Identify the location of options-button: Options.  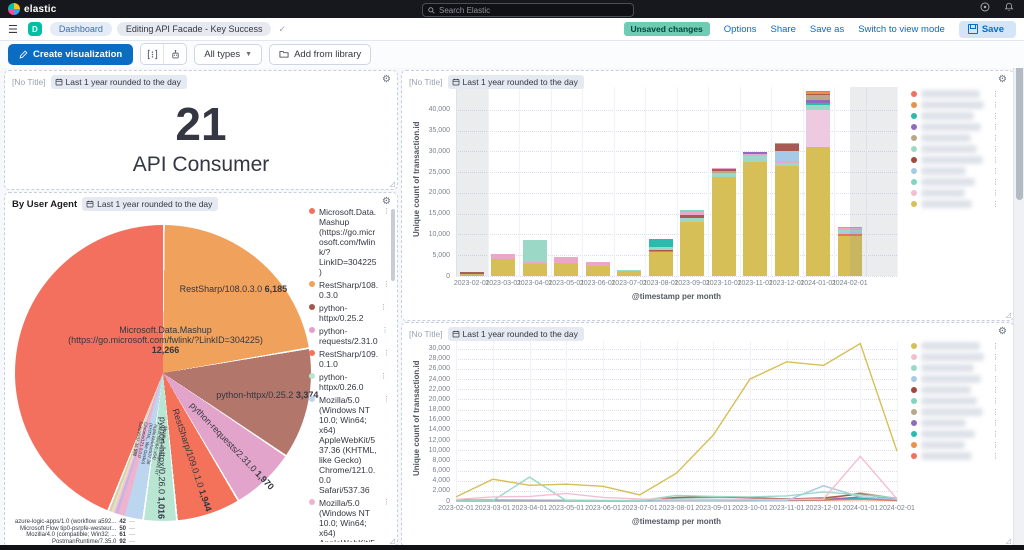
(740, 29).